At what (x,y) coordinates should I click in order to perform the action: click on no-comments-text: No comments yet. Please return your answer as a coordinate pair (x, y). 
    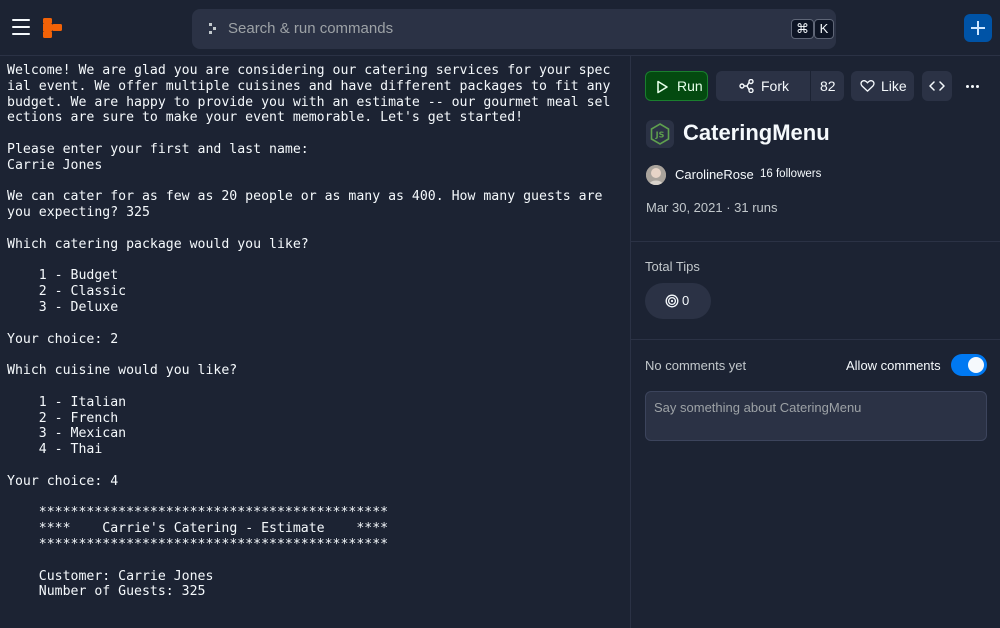
    Looking at the image, I should click on (696, 365).